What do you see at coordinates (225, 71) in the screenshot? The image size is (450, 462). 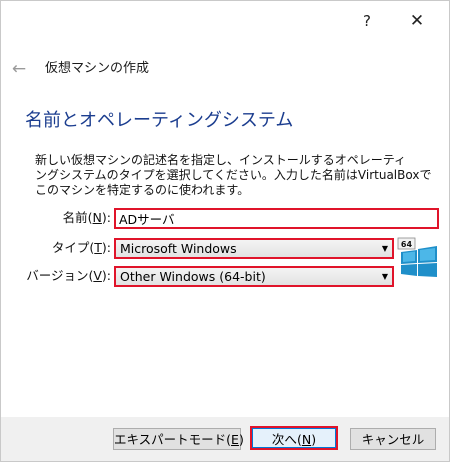 I see `wizard-nav: ← 仮想マシンの作成` at bounding box center [225, 71].